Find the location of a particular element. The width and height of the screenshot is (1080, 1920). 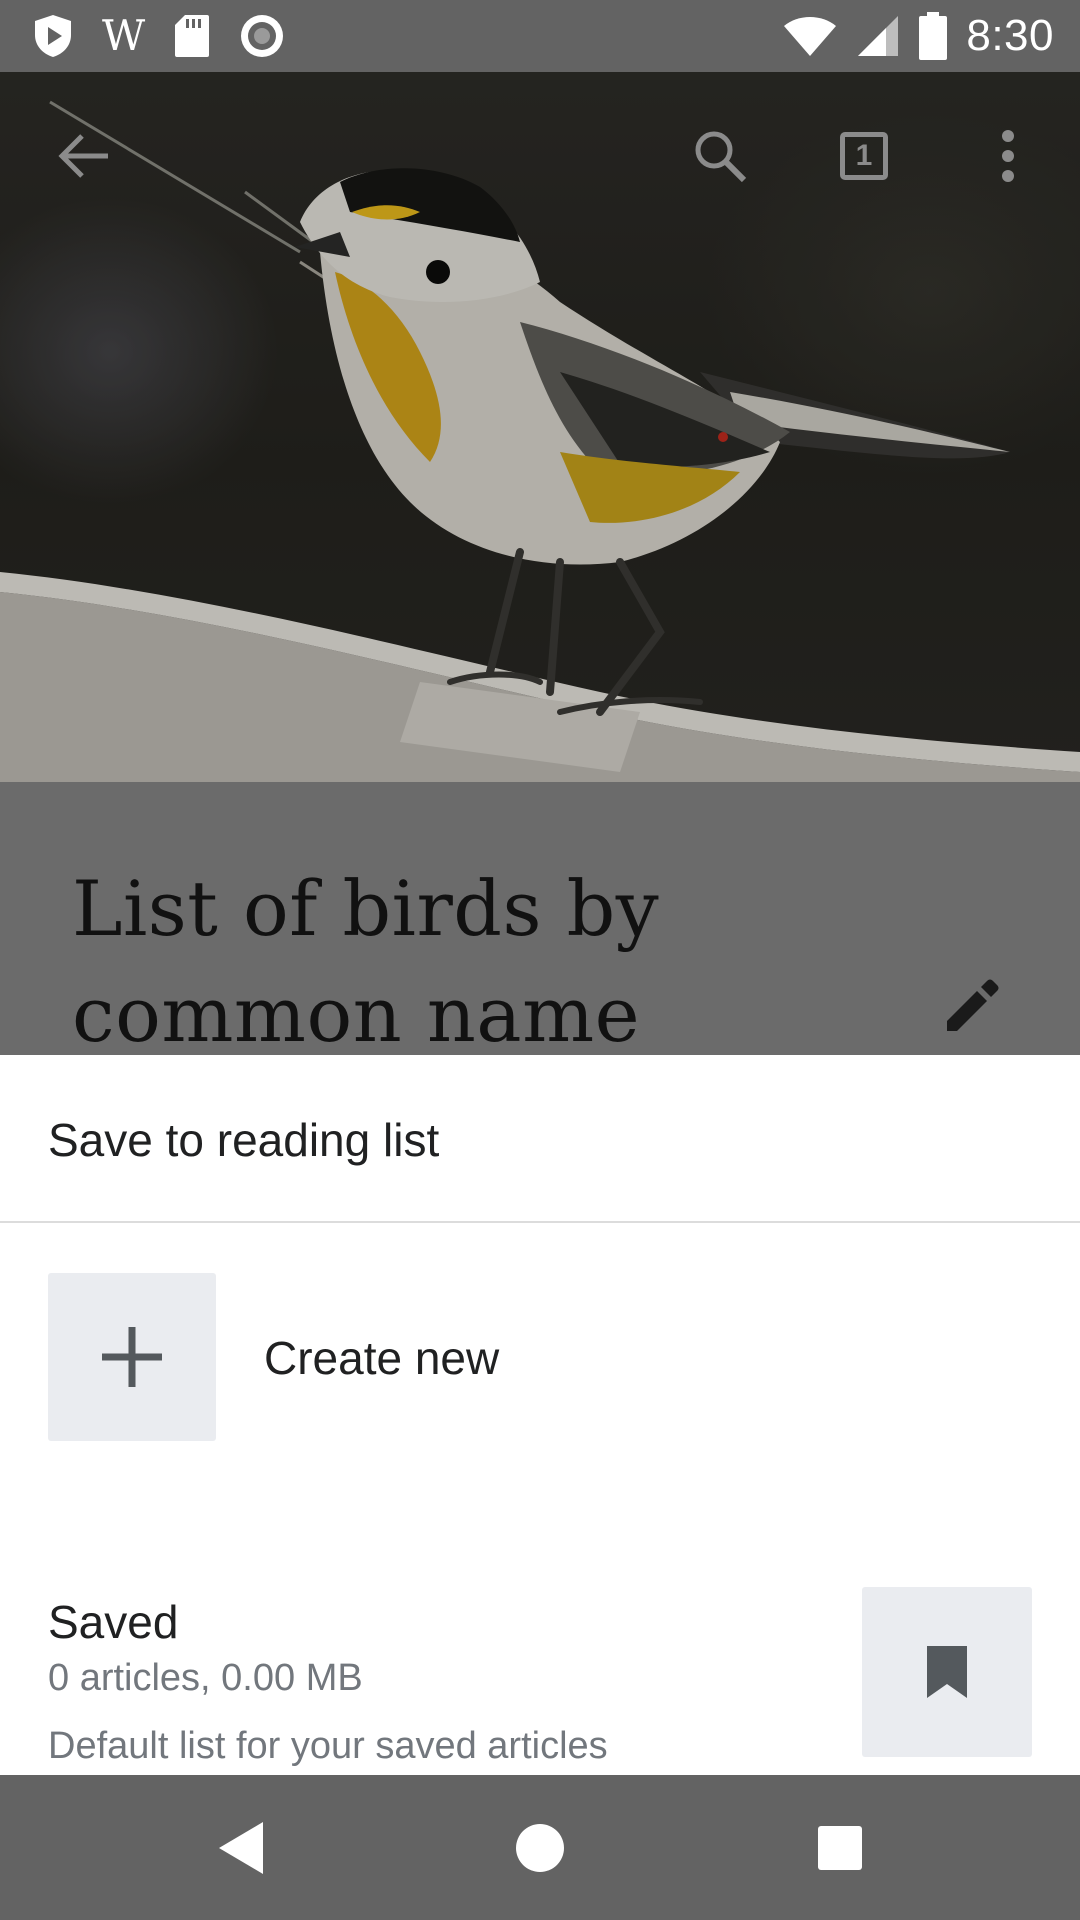

more-options-button is located at coordinates (1008, 156).